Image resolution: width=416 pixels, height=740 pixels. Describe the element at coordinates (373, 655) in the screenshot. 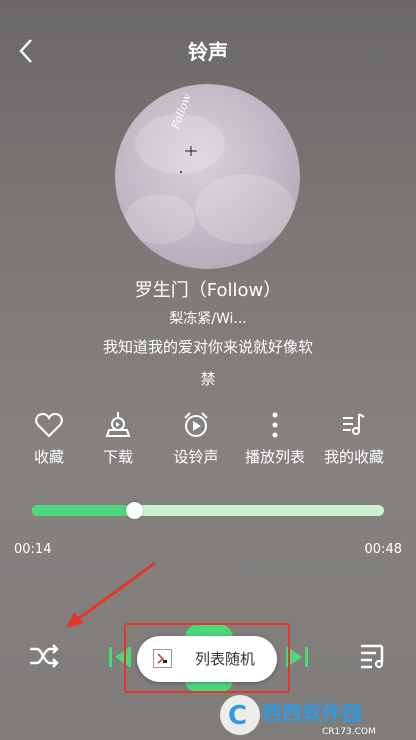

I see `playlist-icon` at that location.